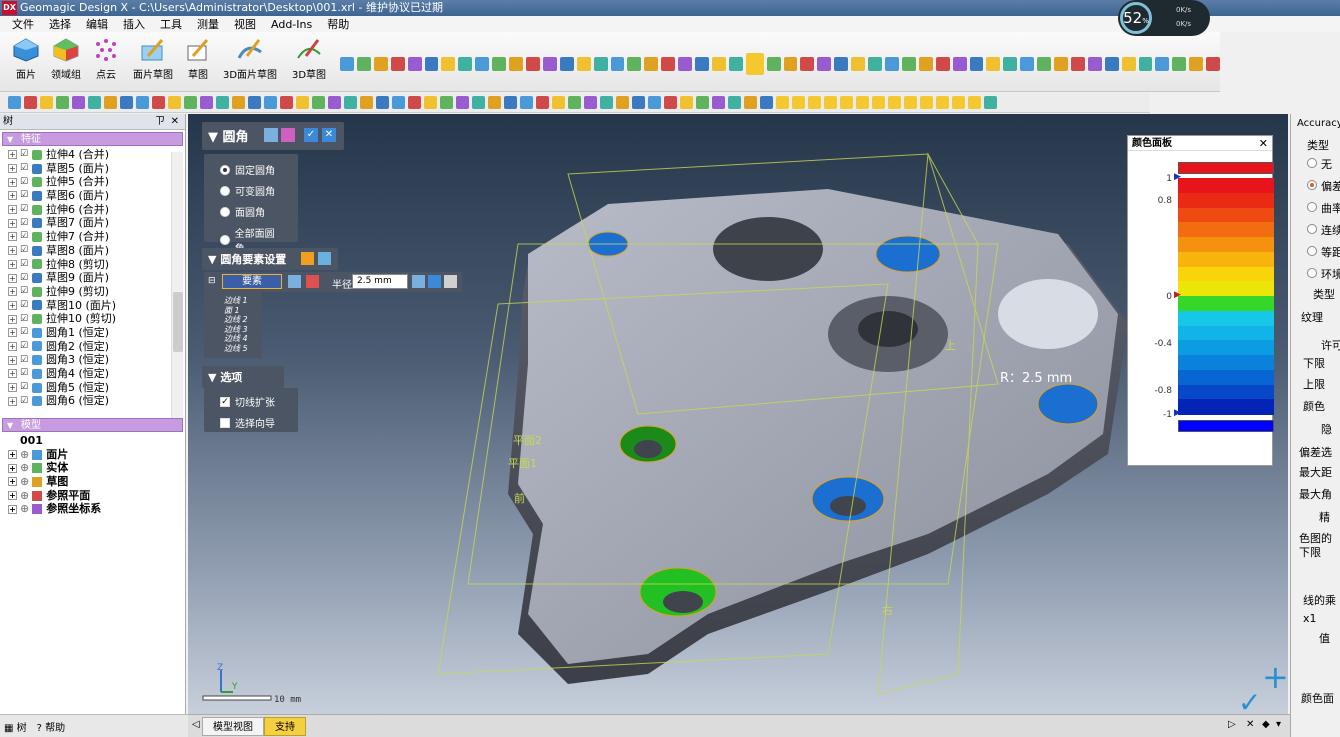  Describe the element at coordinates (85, 333) in the screenshot. I see `feature-row: + ☑ 圆角1 (恒定)` at that location.